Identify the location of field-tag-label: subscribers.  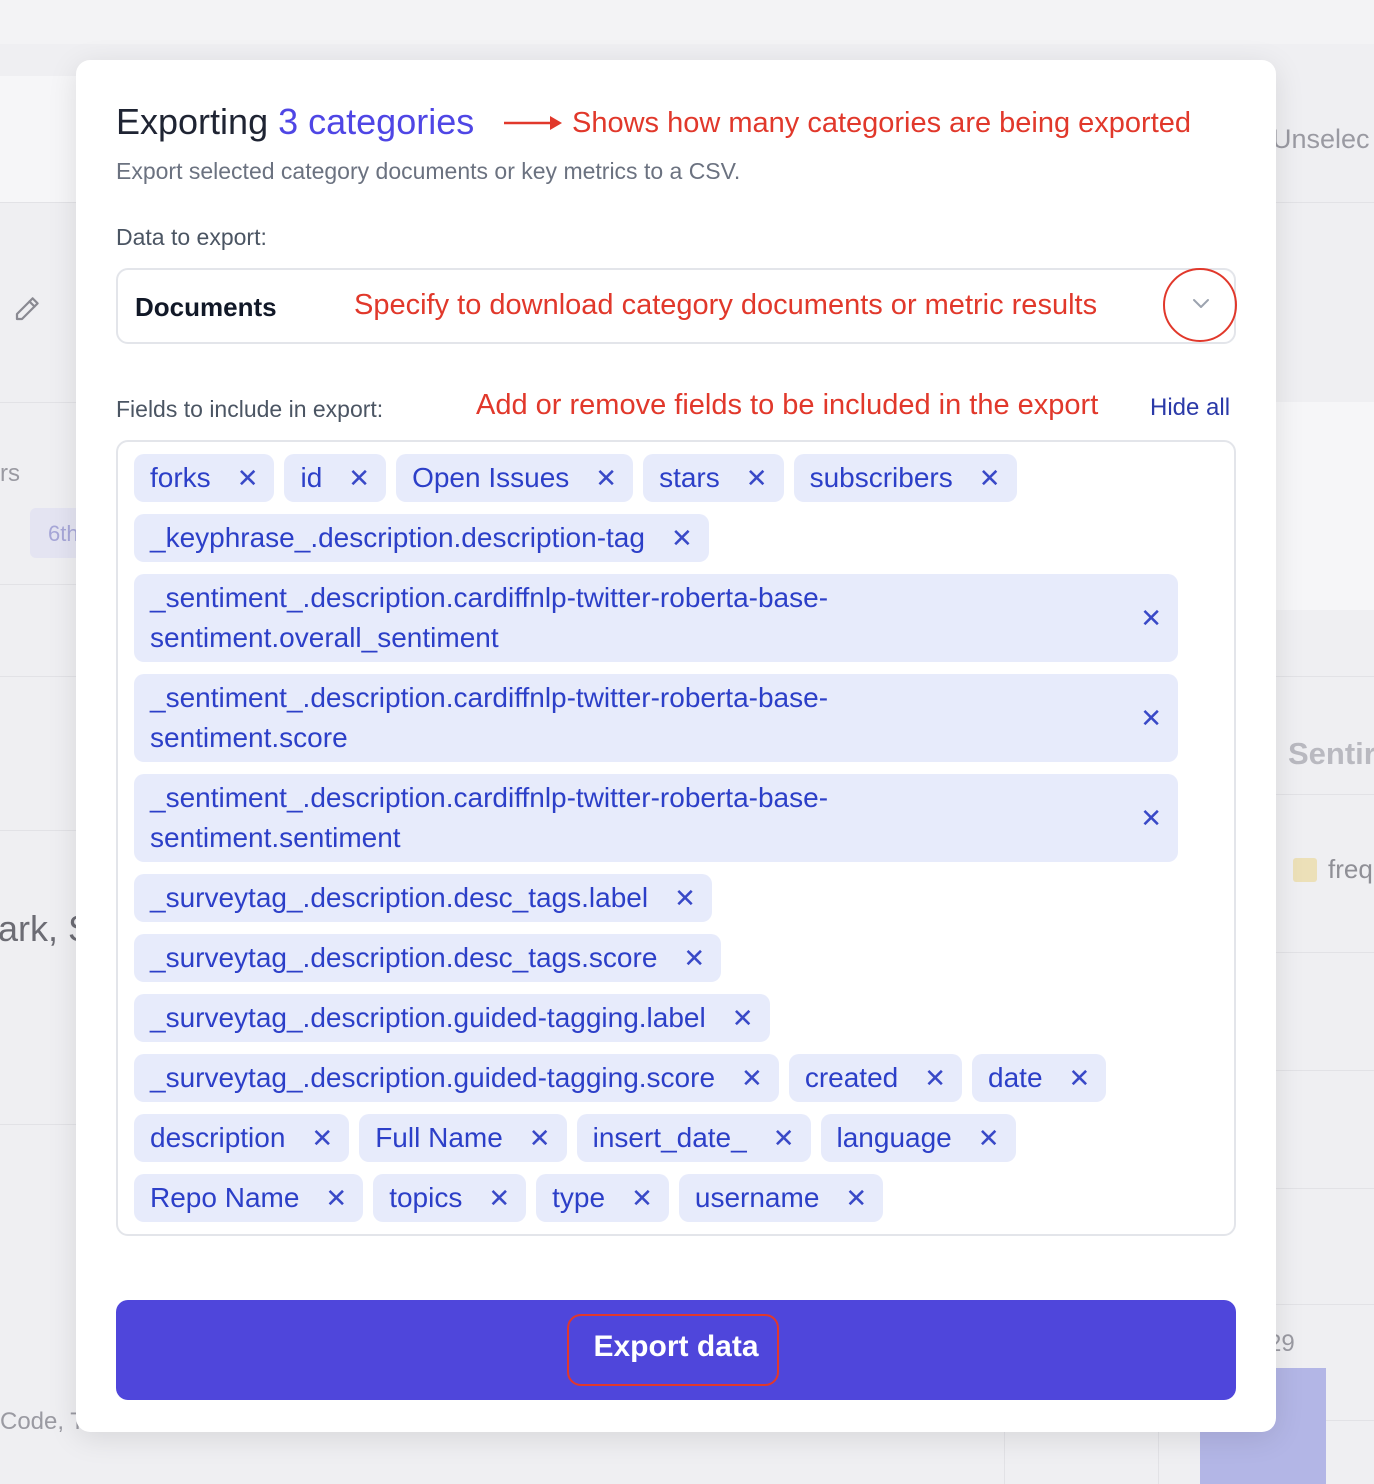
(881, 477).